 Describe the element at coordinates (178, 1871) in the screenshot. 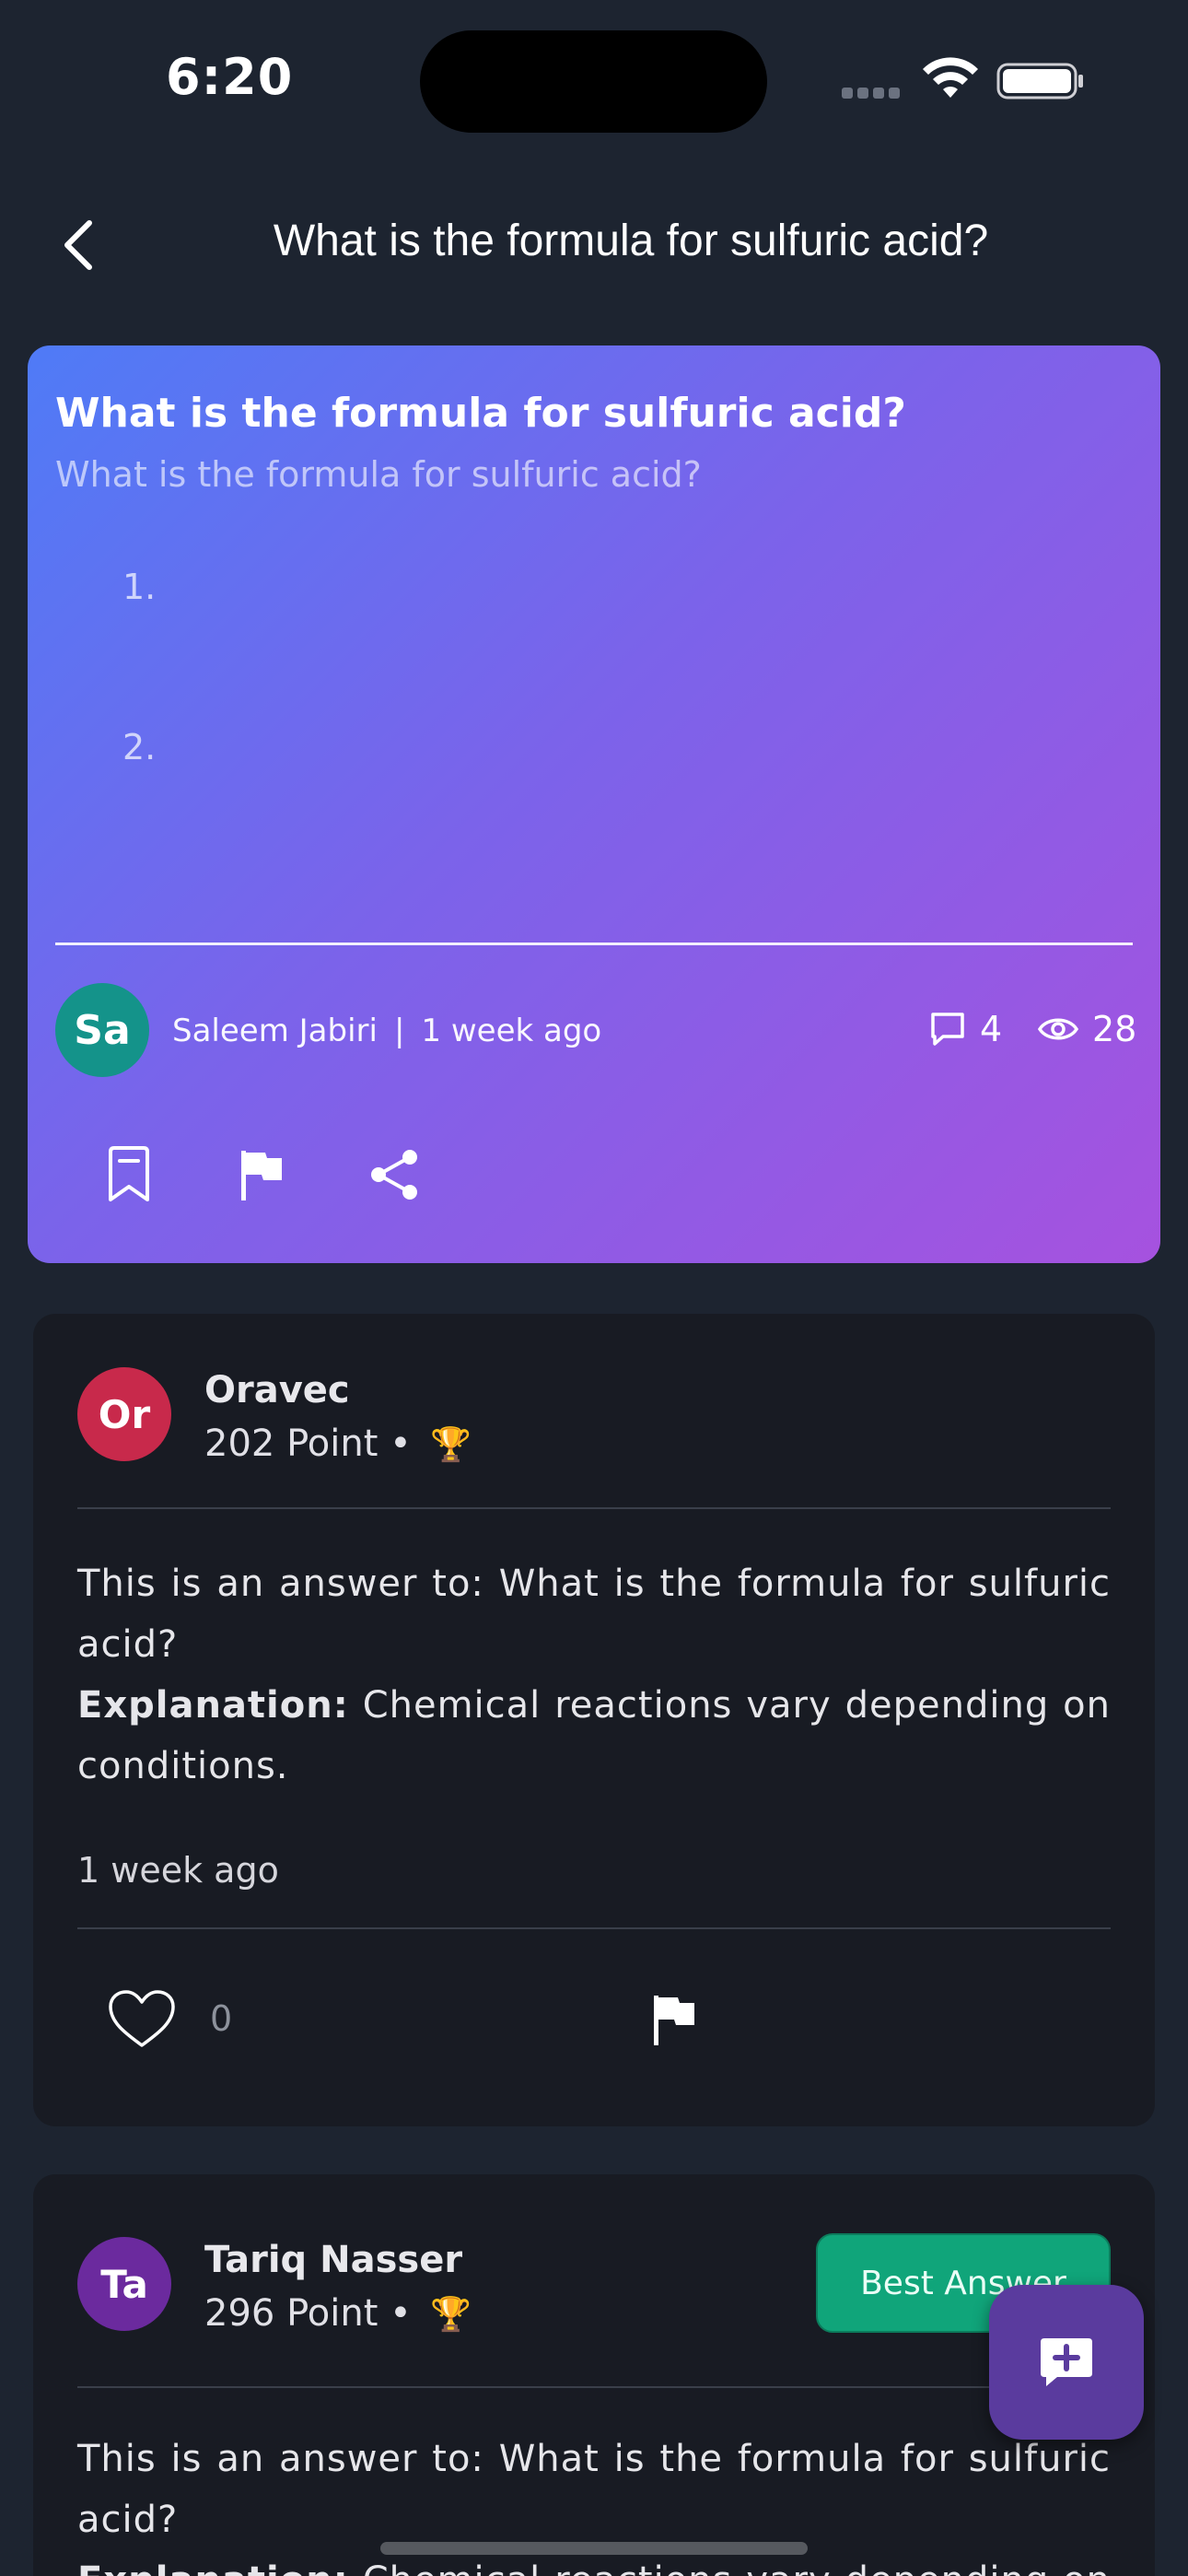

I see `answer-time: 1 week ago` at that location.